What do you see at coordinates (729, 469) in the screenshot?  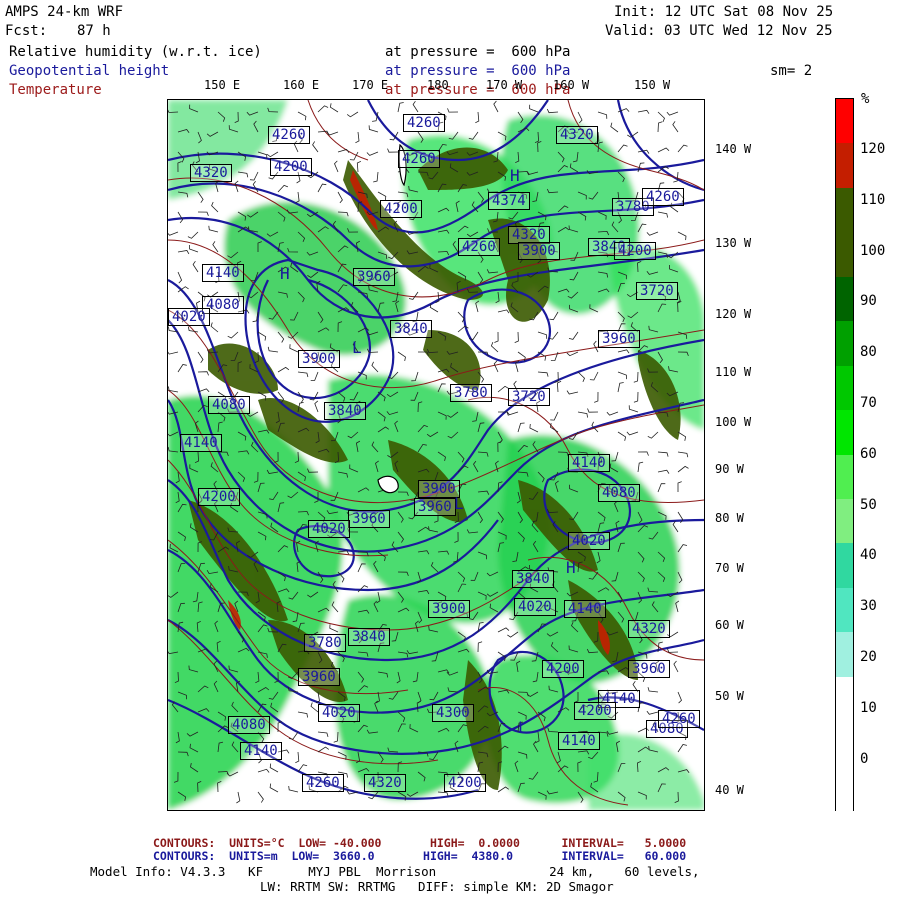 I see `lon-label: 90 W` at bounding box center [729, 469].